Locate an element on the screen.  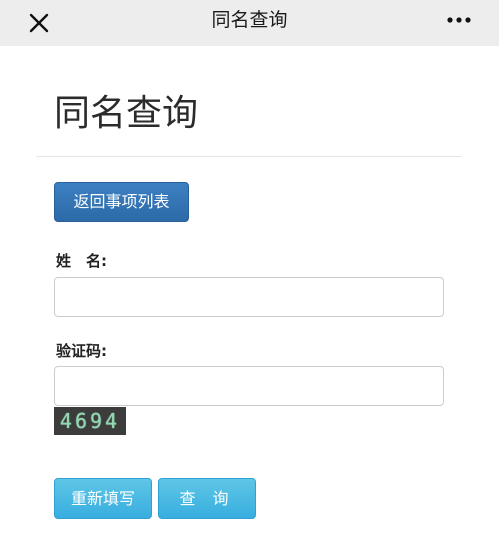
back-to-list-button: 返回事项列表 is located at coordinates (121, 202).